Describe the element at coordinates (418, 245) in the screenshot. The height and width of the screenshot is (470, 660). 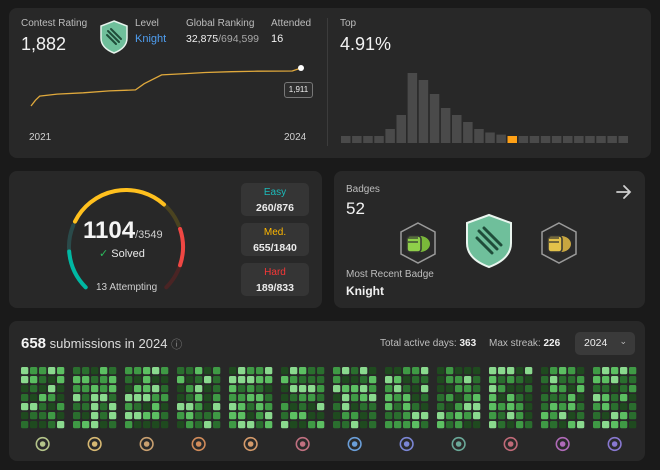
I see `badge-50-days-icon` at that location.